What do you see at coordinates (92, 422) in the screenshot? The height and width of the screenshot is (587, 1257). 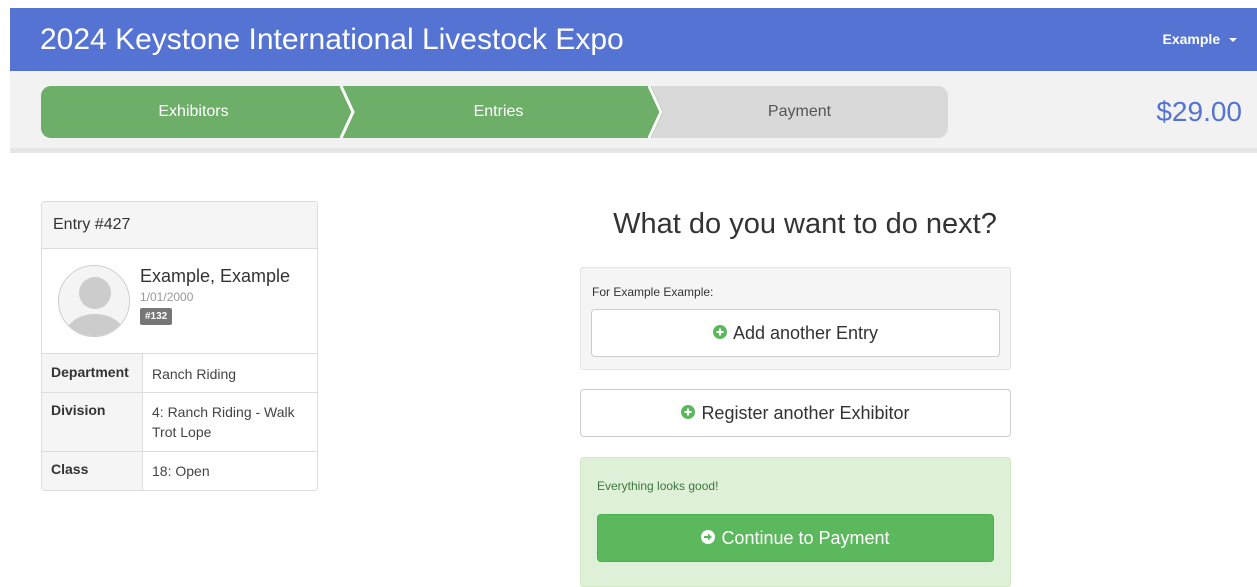 I see `info-label: Division` at bounding box center [92, 422].